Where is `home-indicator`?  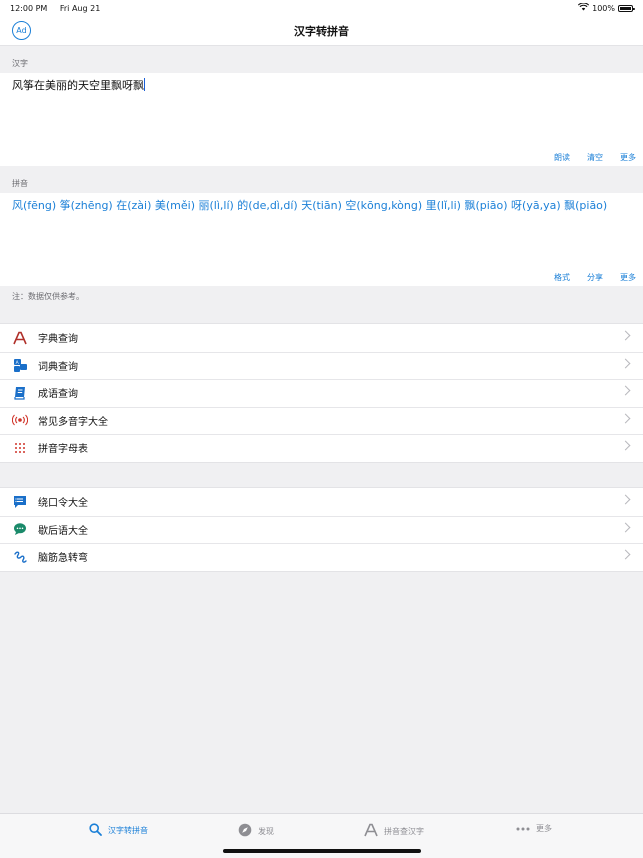
home-indicator is located at coordinates (322, 851).